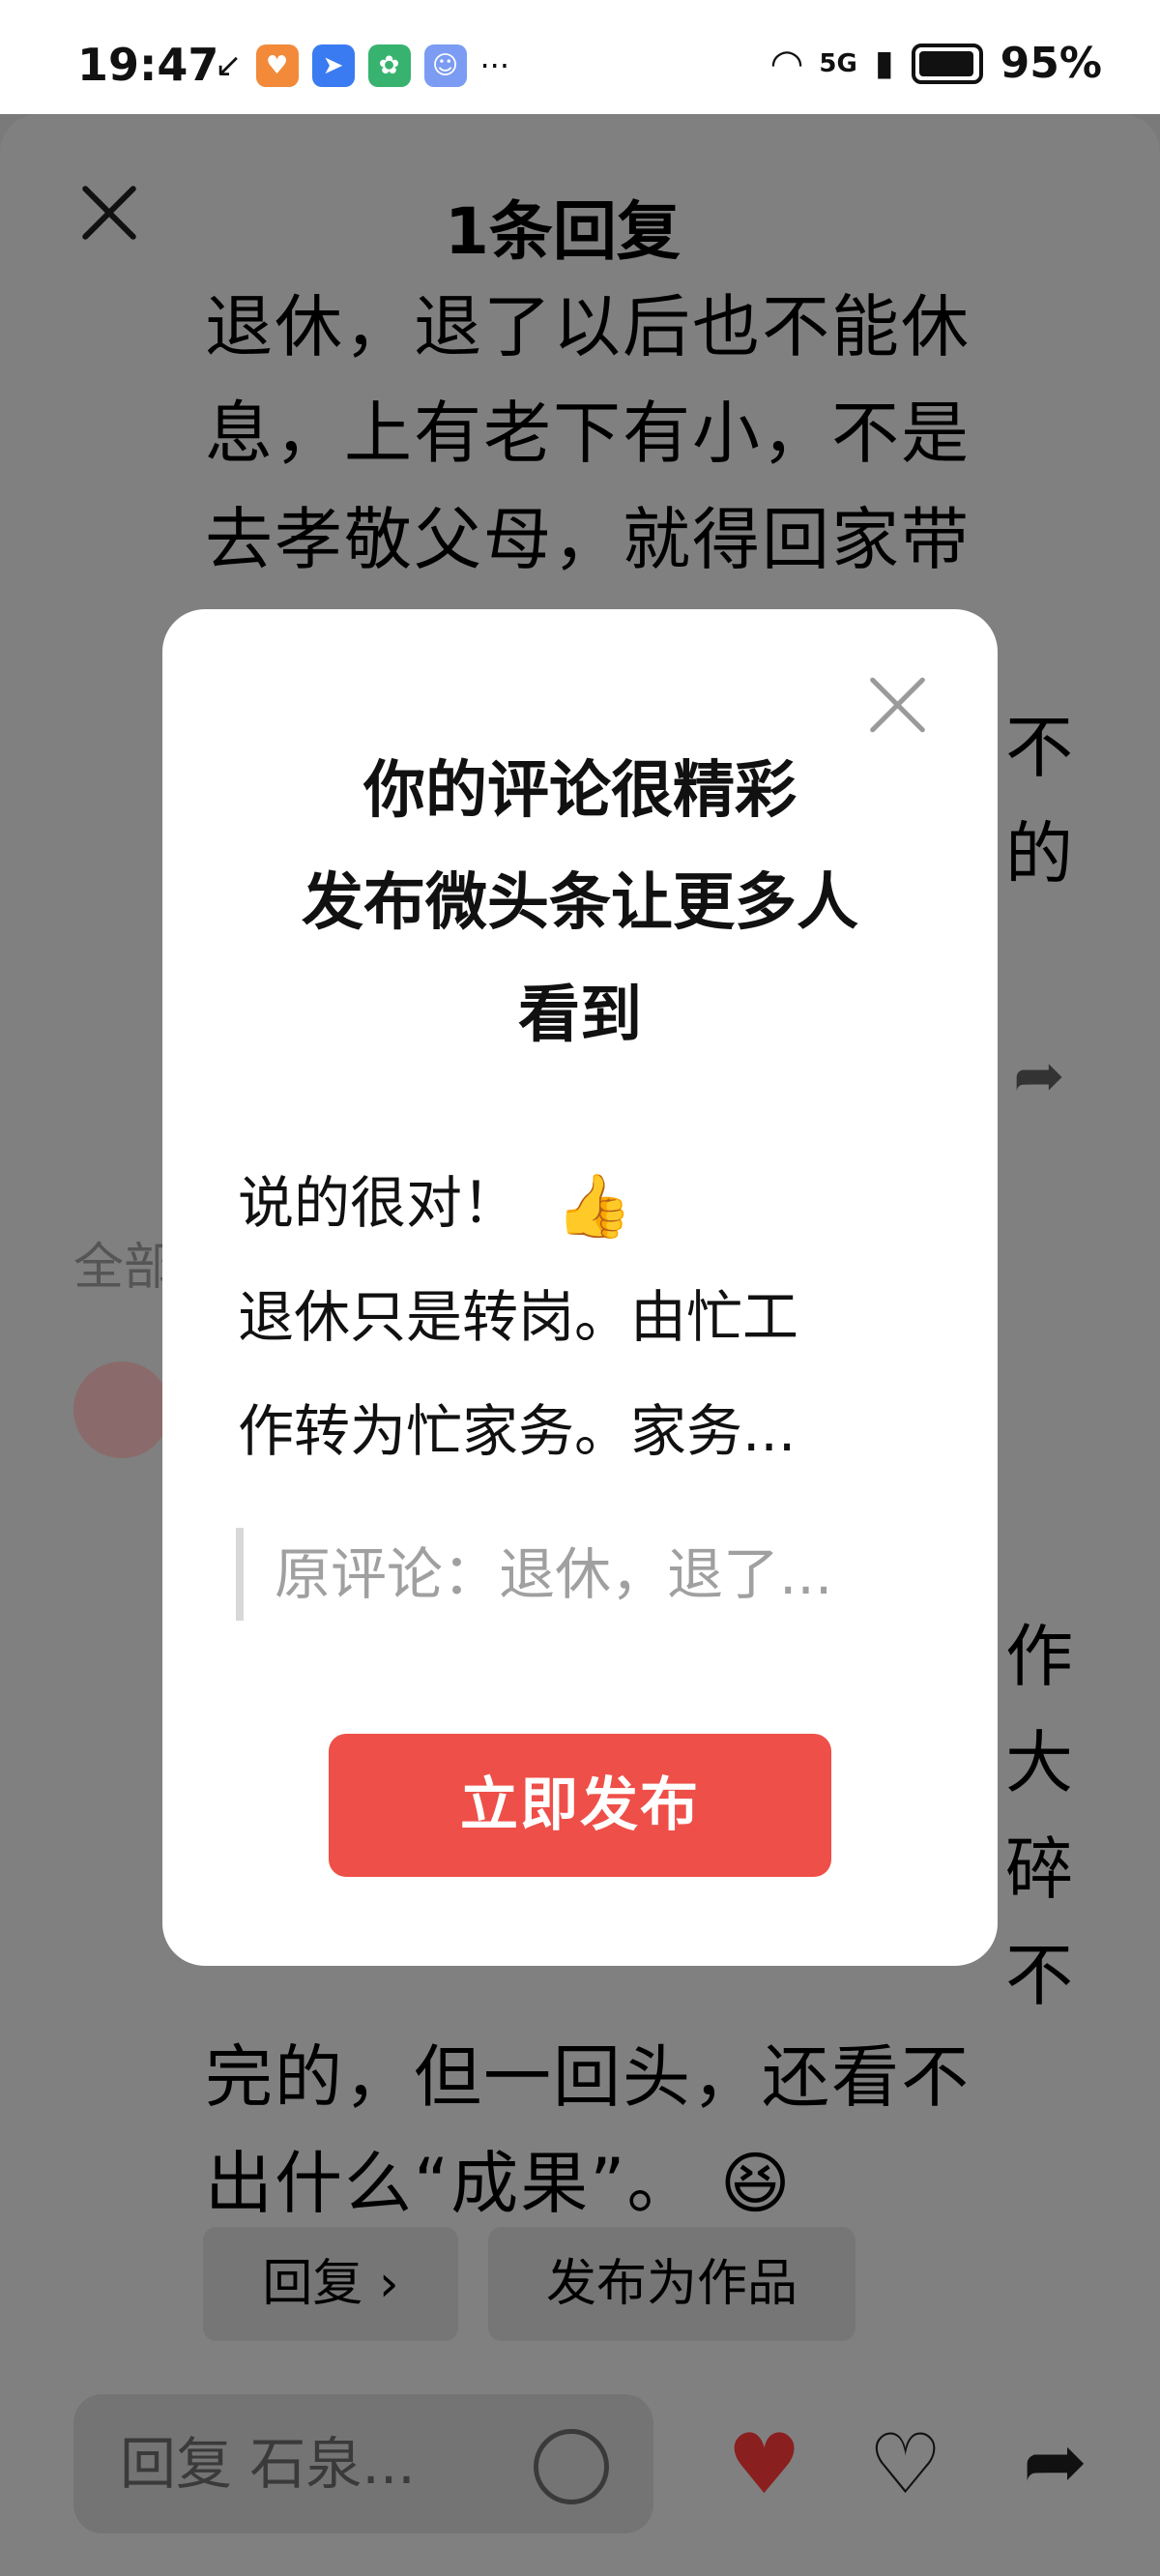 The height and width of the screenshot is (2576, 1160). What do you see at coordinates (588, 2077) in the screenshot?
I see `bg-line: 完的，但一回头，还看不` at bounding box center [588, 2077].